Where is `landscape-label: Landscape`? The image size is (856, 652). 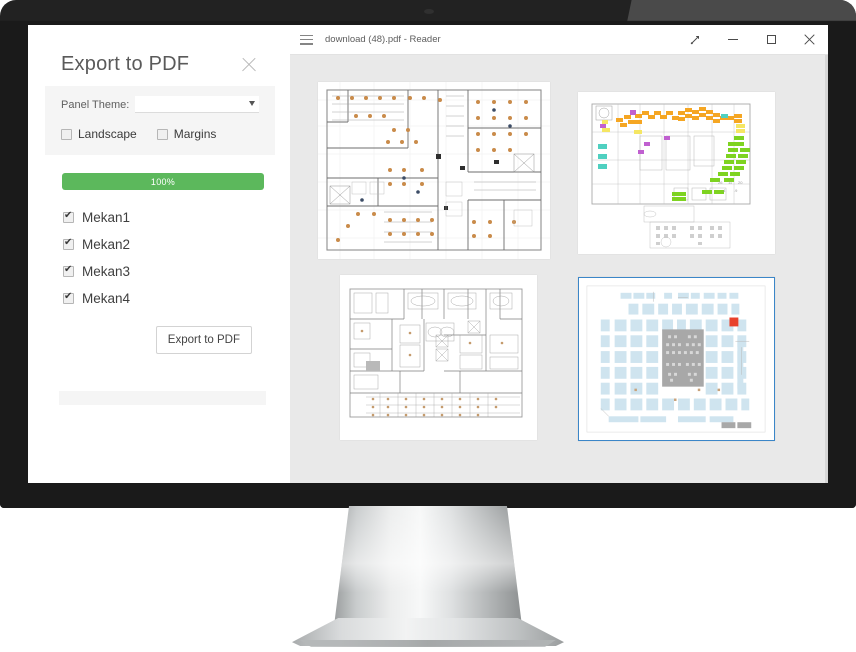
landscape-label: Landscape is located at coordinates (107, 134).